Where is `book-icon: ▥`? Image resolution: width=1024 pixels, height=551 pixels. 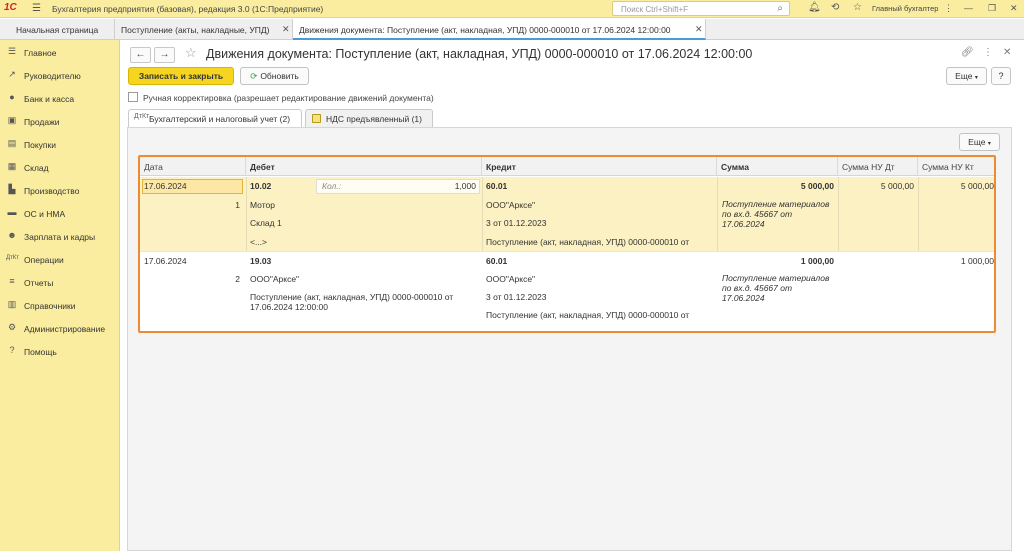
book-icon: ▥ is located at coordinates (12, 304).